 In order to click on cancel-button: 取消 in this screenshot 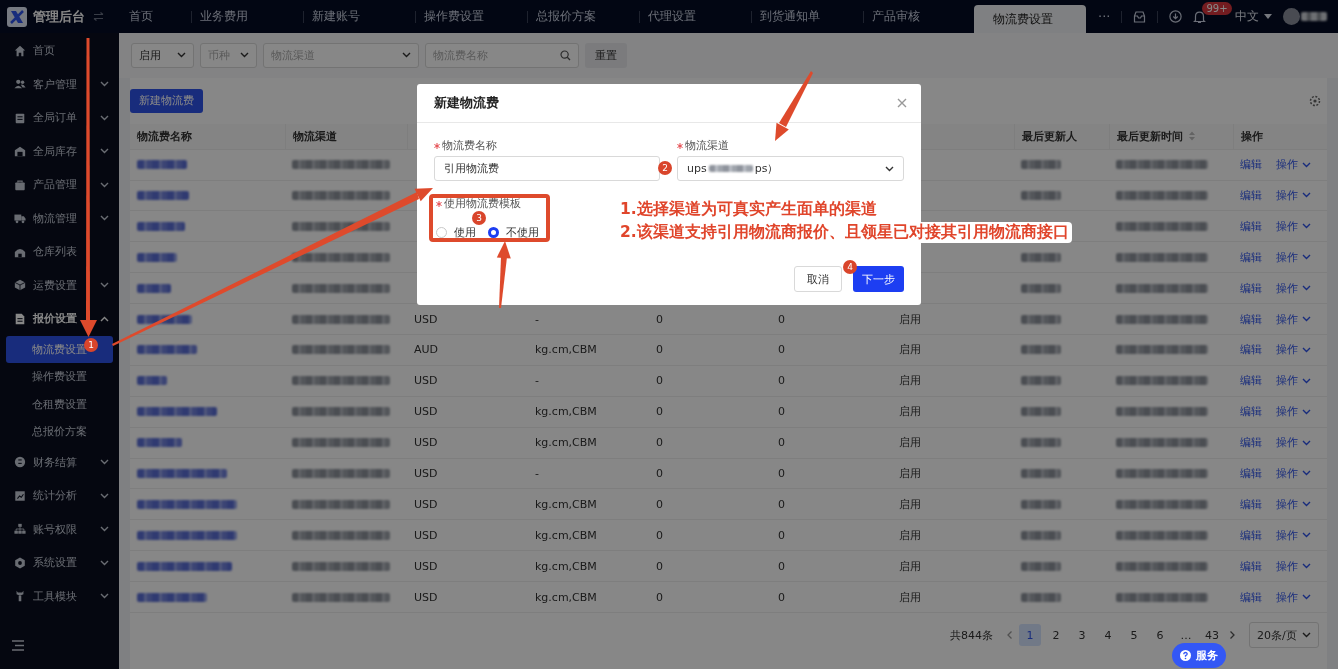, I will do `click(818, 279)`.